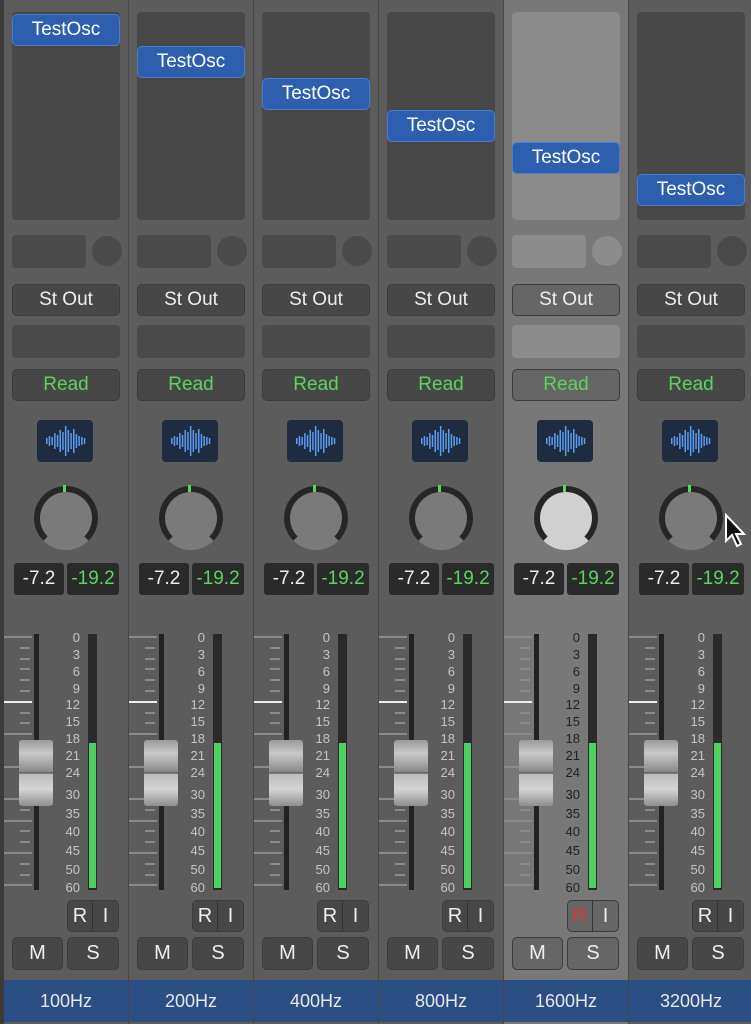 Image resolution: width=751 pixels, height=1024 pixels. Describe the element at coordinates (690, 1001) in the screenshot. I see `track-name: 3200Hz` at that location.